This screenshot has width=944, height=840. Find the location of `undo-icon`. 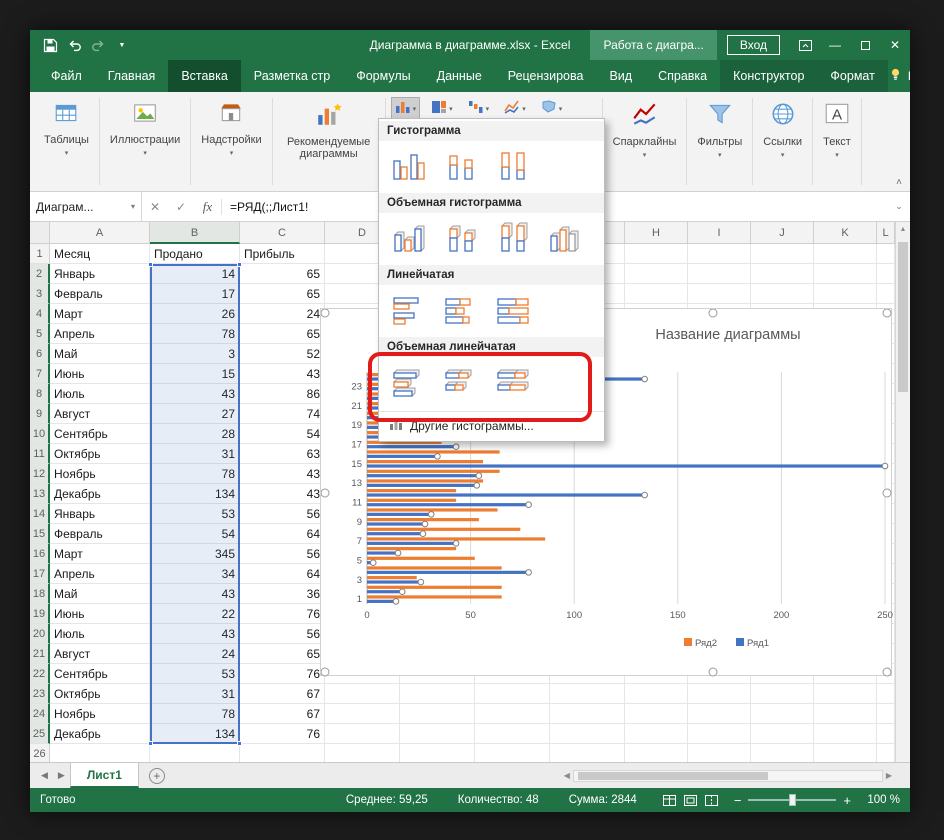

undo-icon is located at coordinates (74, 45).